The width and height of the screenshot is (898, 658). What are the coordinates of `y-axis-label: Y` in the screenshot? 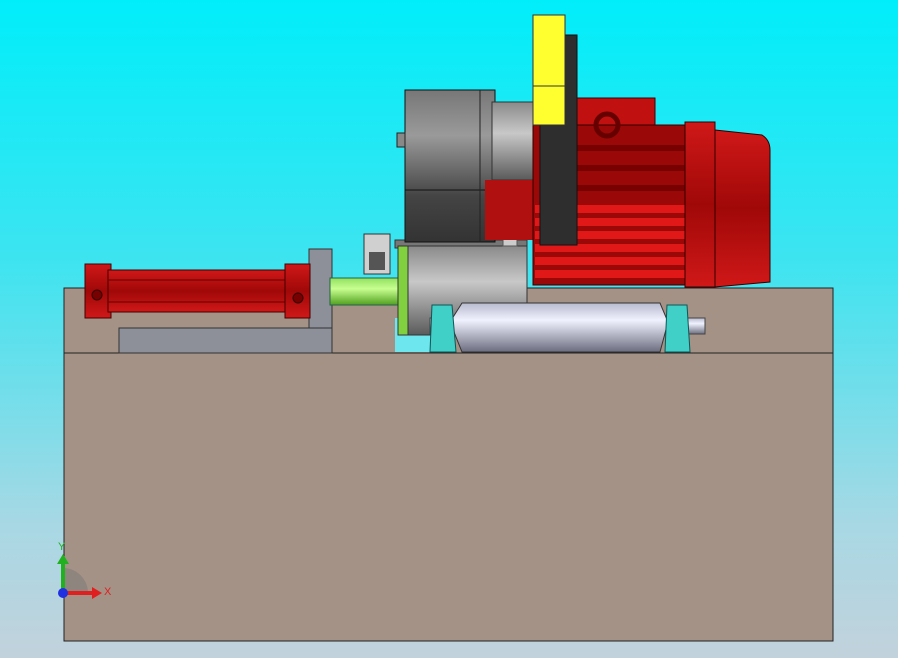 It's located at (62, 547).